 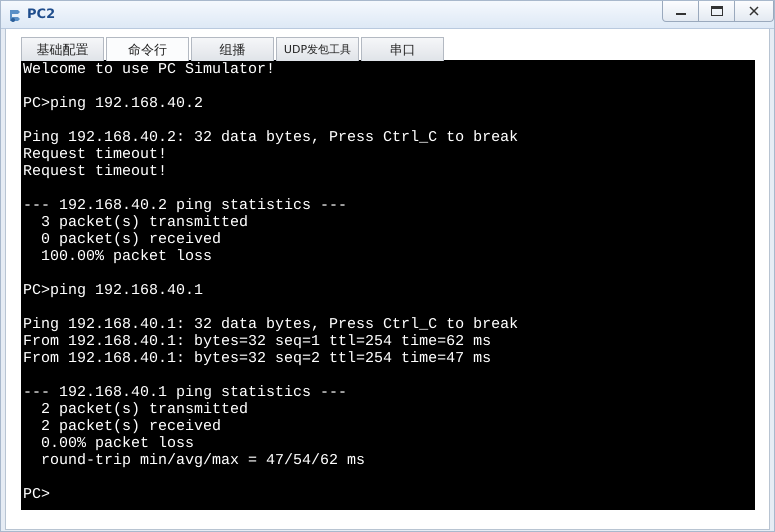 What do you see at coordinates (147, 49) in the screenshot?
I see `tab: 命令行` at bounding box center [147, 49].